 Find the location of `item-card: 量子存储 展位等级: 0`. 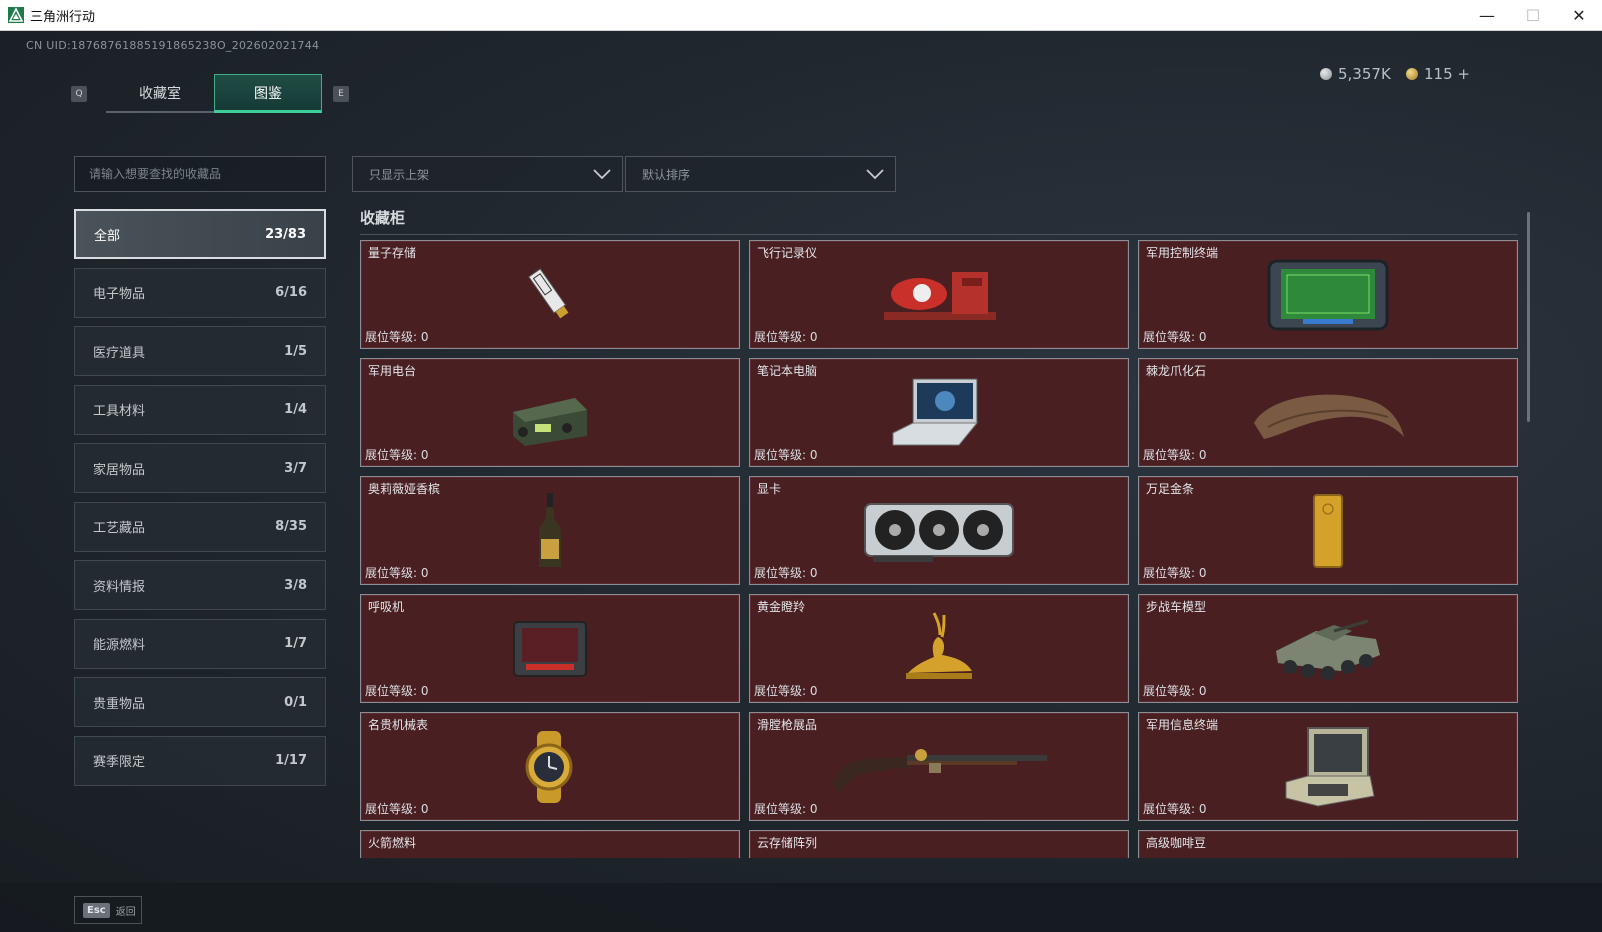

item-card: 量子存储 展位等级: 0 is located at coordinates (550, 294).